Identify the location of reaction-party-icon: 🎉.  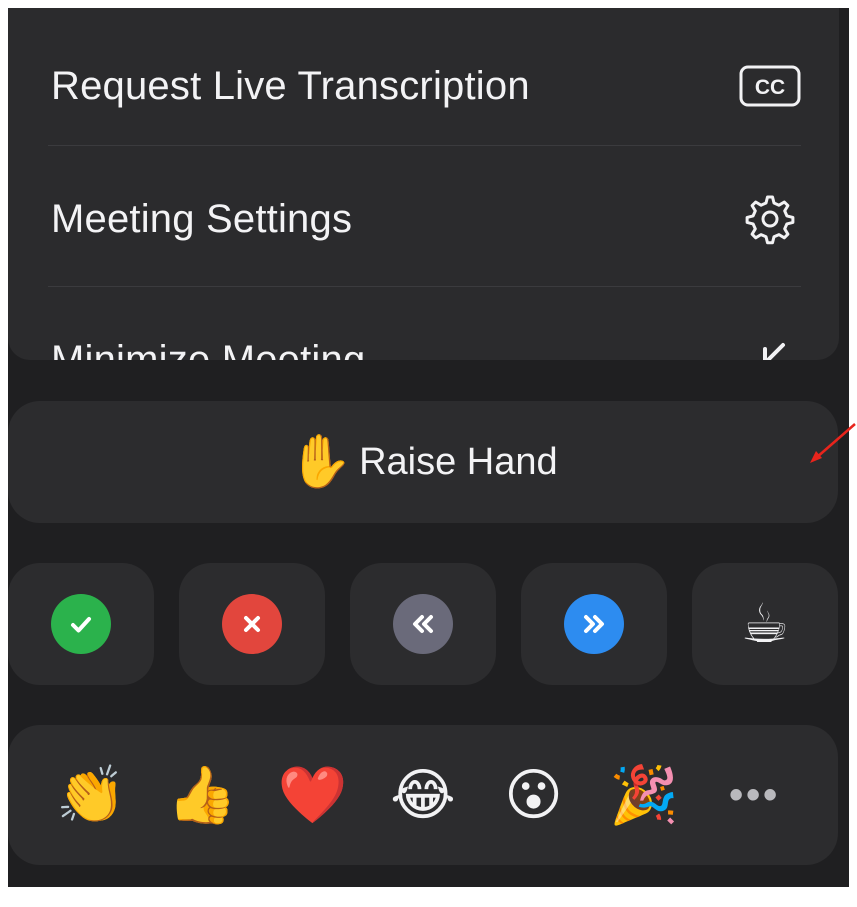
(644, 795).